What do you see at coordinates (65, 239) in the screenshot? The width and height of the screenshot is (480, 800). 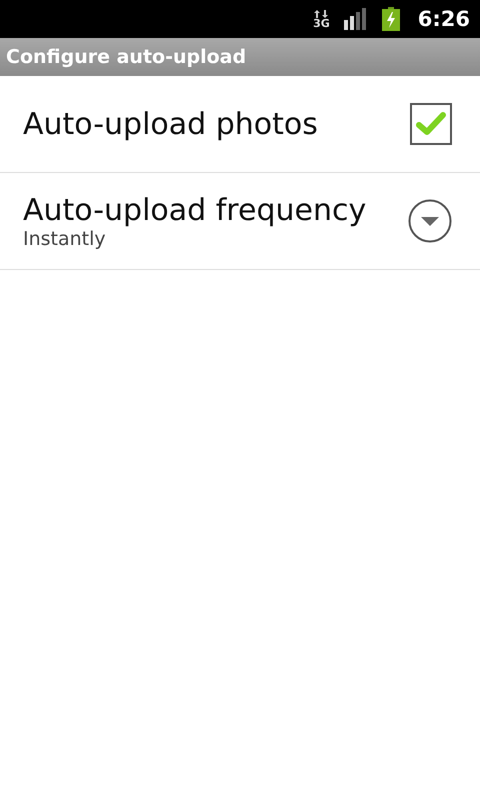 I see `setting-summary: Instantly` at bounding box center [65, 239].